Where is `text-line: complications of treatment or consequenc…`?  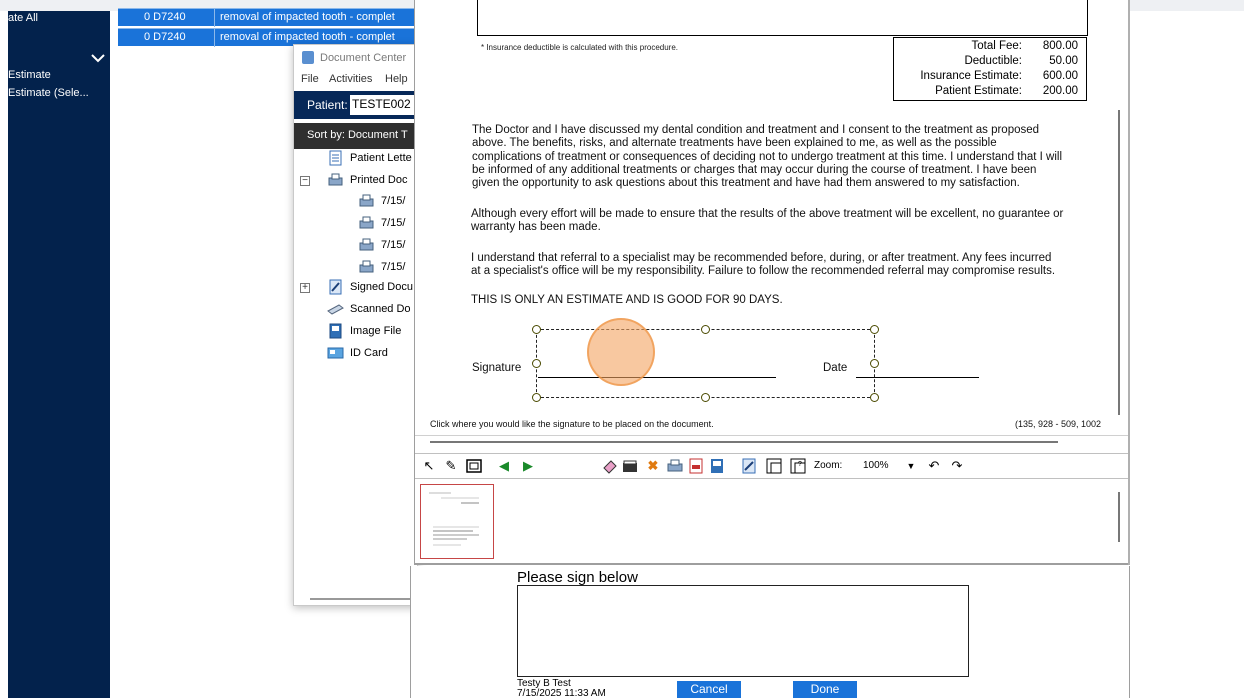 text-line: complications of treatment or consequenc… is located at coordinates (767, 156).